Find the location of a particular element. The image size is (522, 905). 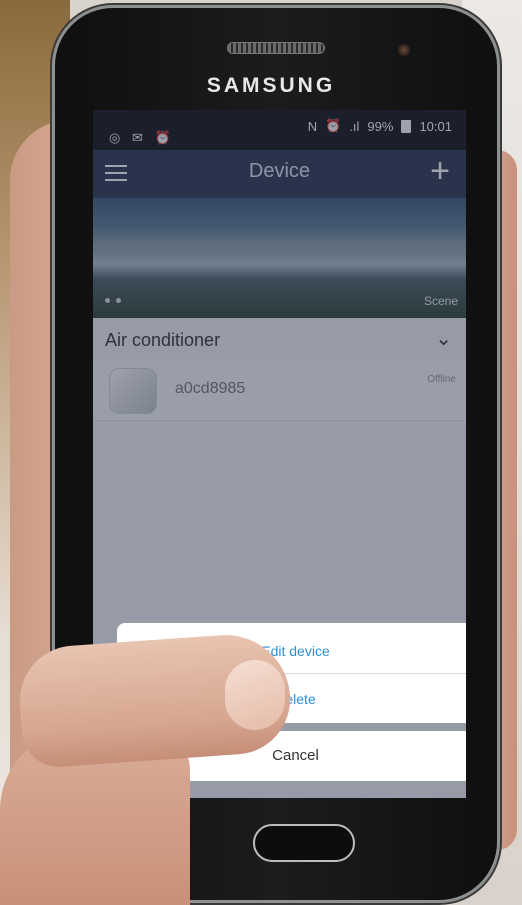

front-camera is located at coordinates (404, 50).